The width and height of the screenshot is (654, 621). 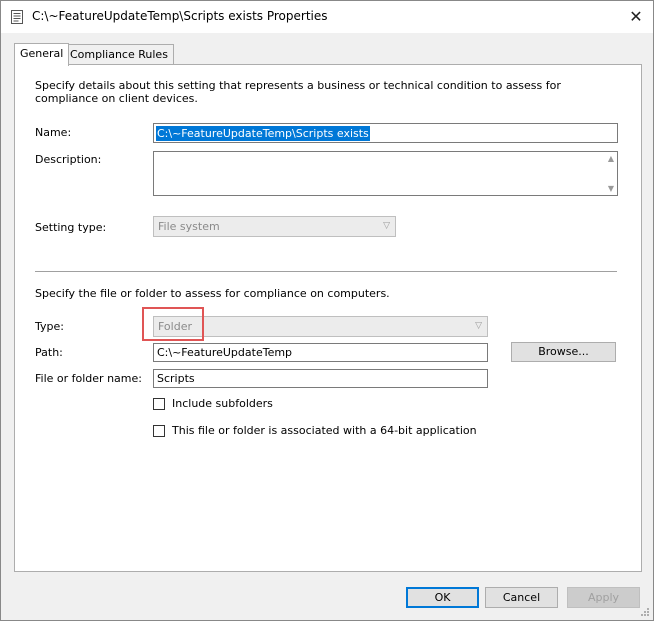 I want to click on scroll-down-icon: ▼, so click(x=611, y=188).